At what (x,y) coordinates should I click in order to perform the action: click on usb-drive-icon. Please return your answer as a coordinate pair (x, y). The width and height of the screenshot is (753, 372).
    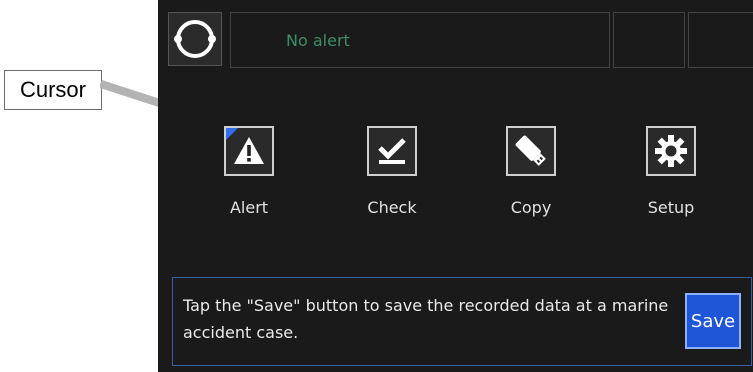
    Looking at the image, I should click on (531, 151).